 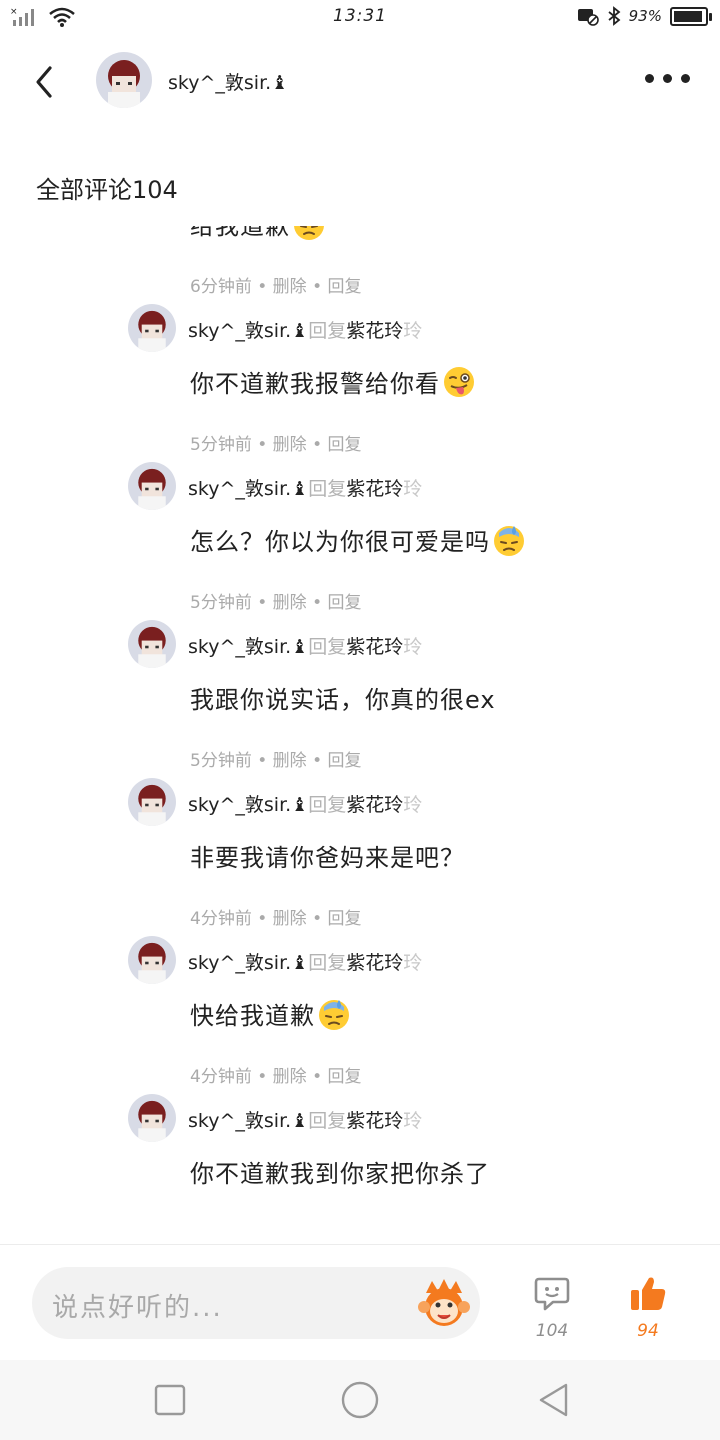 I want to click on comment-item: sky^_敦sir.♝回复紫花玲玲你不道歉我到你家把你杀了, so click(x=360, y=1169).